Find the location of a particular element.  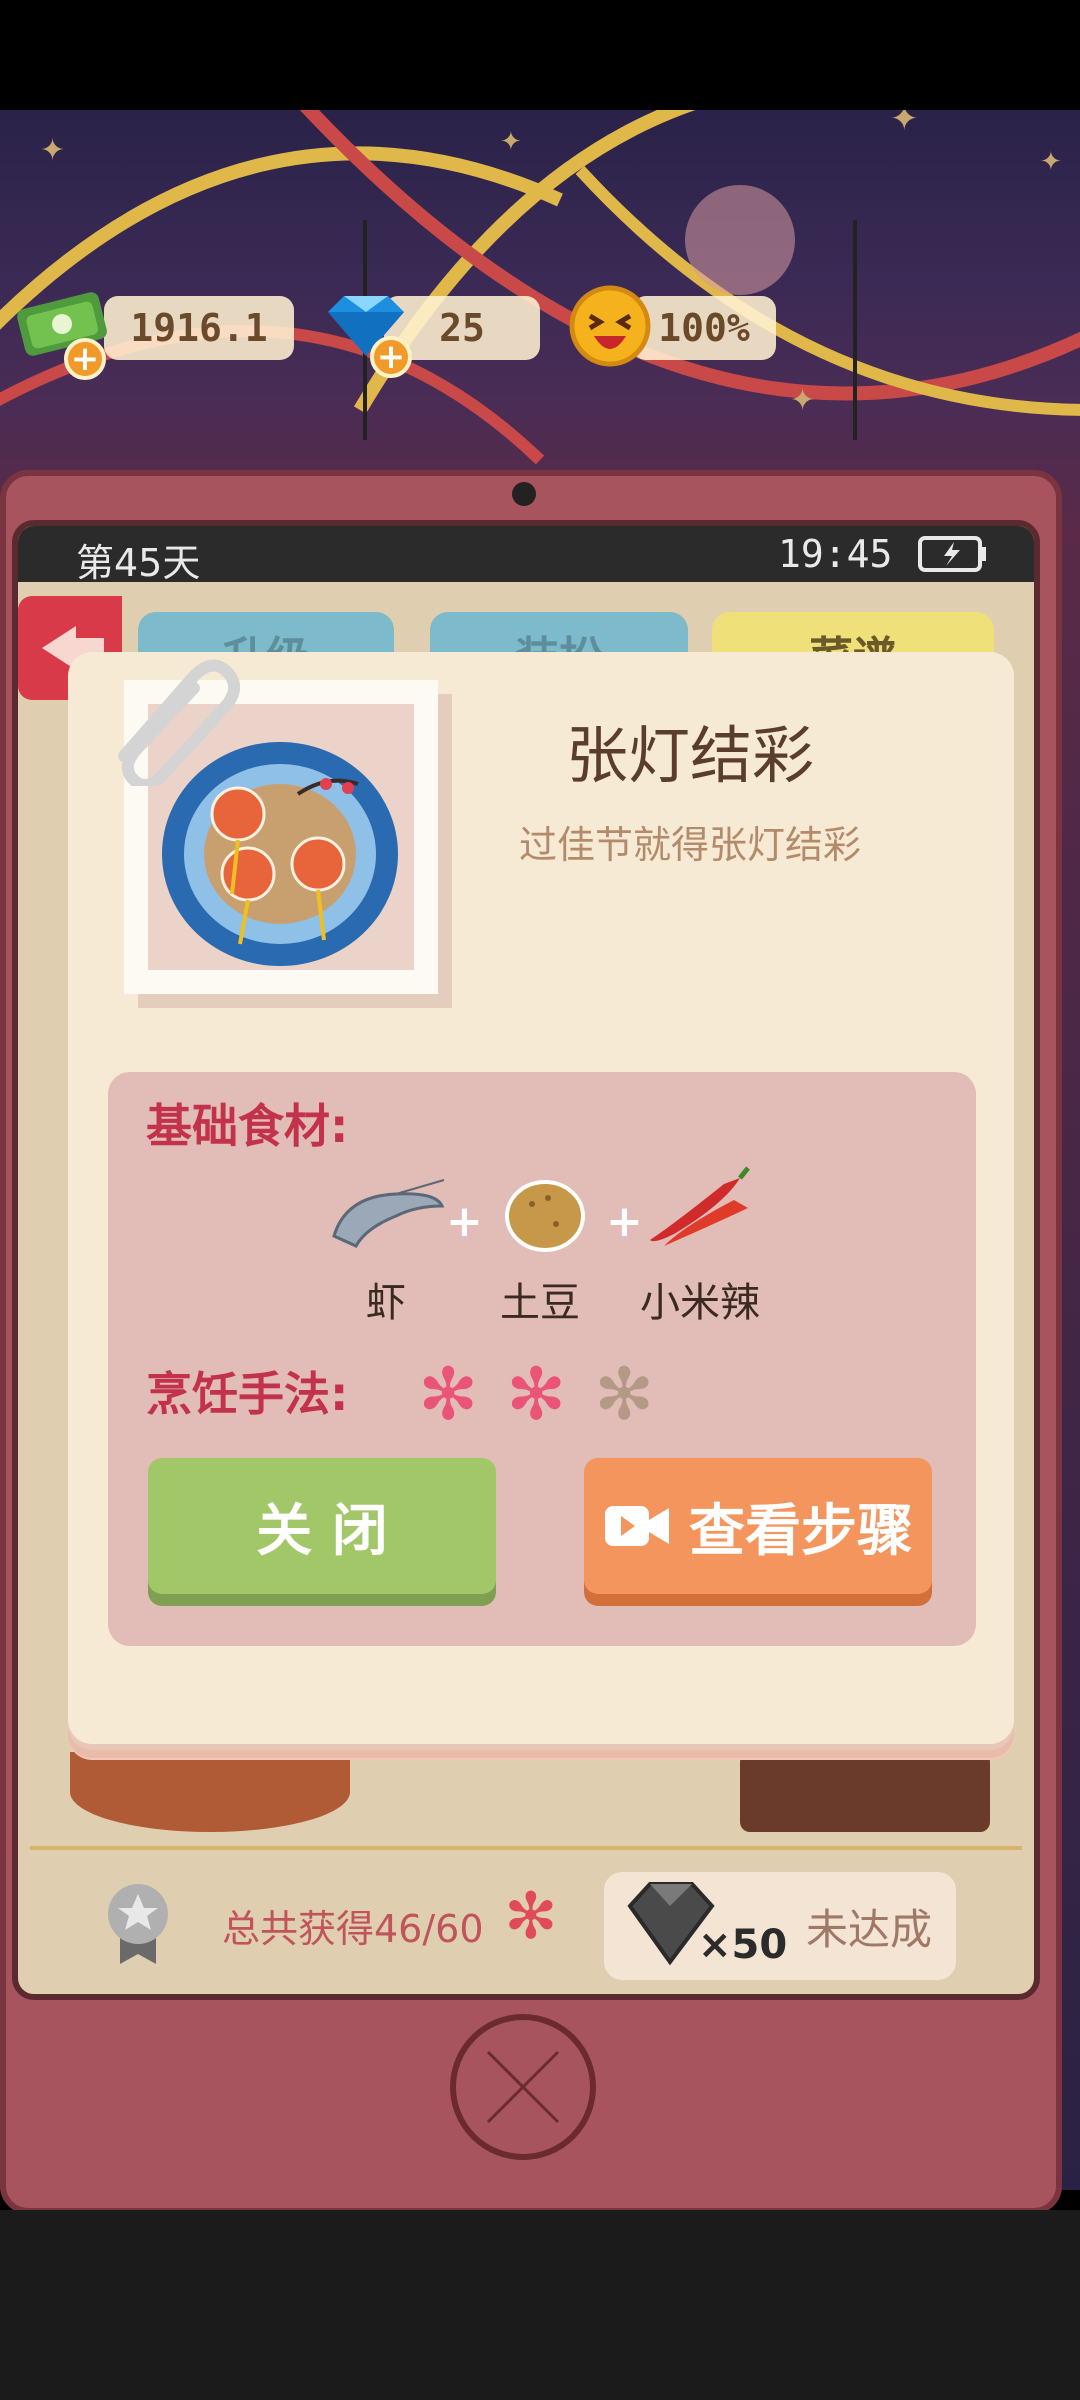

cooking-method-label: 烹饪手法: is located at coordinates (247, 1394).